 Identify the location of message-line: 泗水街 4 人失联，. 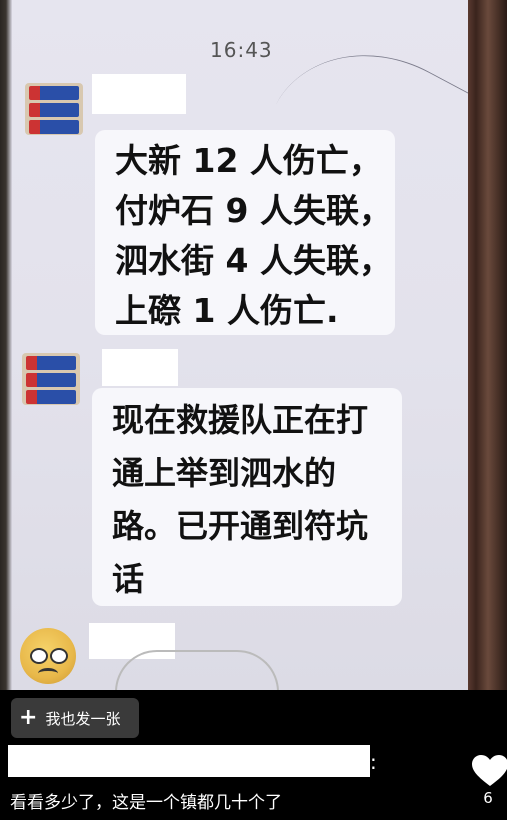
(253, 260).